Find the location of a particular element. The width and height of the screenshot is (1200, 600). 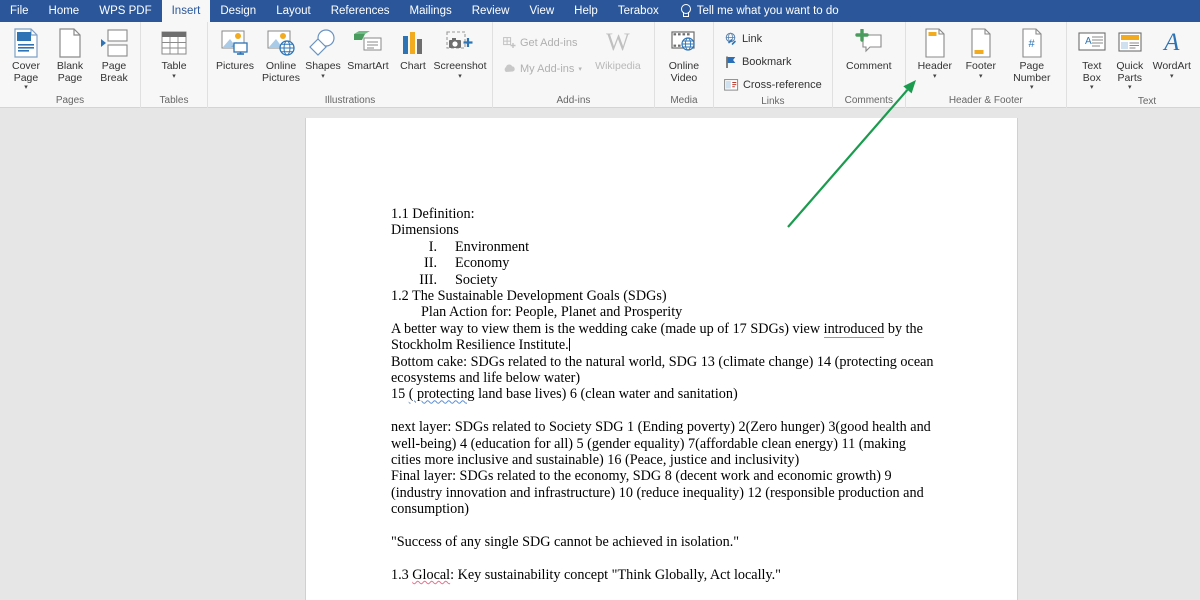

text-box-button: A Text Box ▾ is located at coordinates (1092, 59).